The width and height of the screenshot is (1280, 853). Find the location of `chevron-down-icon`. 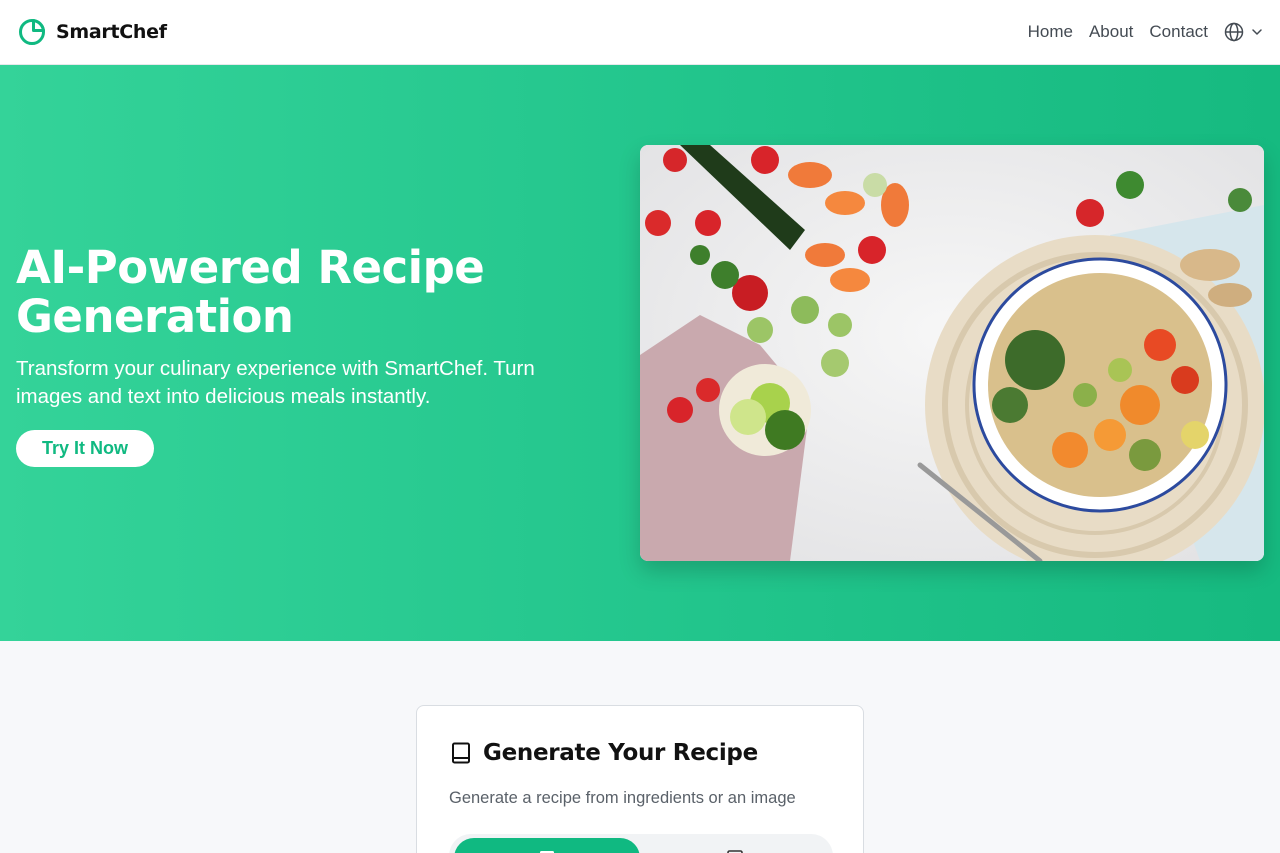

chevron-down-icon is located at coordinates (1257, 32).